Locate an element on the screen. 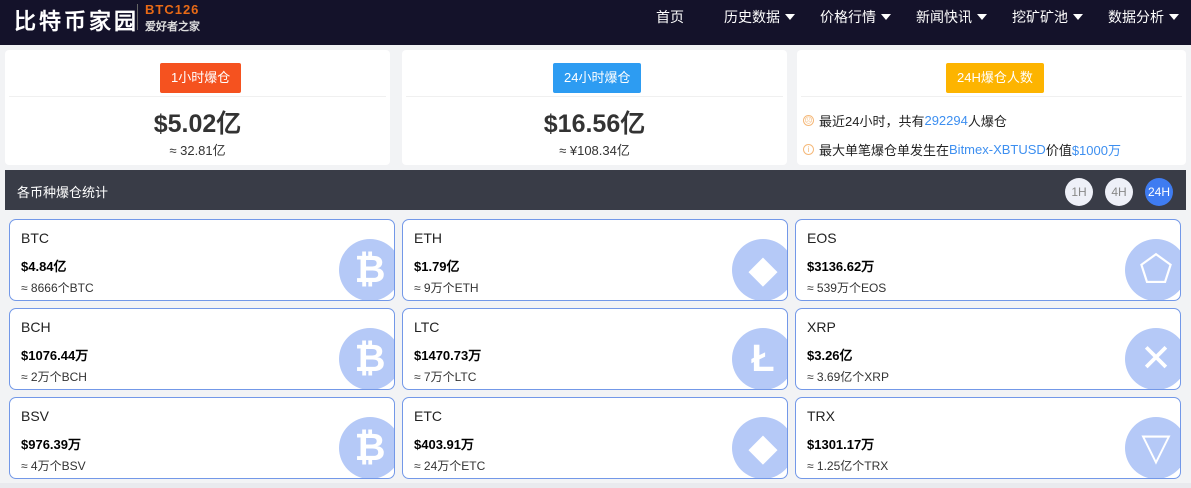  nav-history: 历史数据 is located at coordinates (759, 16).